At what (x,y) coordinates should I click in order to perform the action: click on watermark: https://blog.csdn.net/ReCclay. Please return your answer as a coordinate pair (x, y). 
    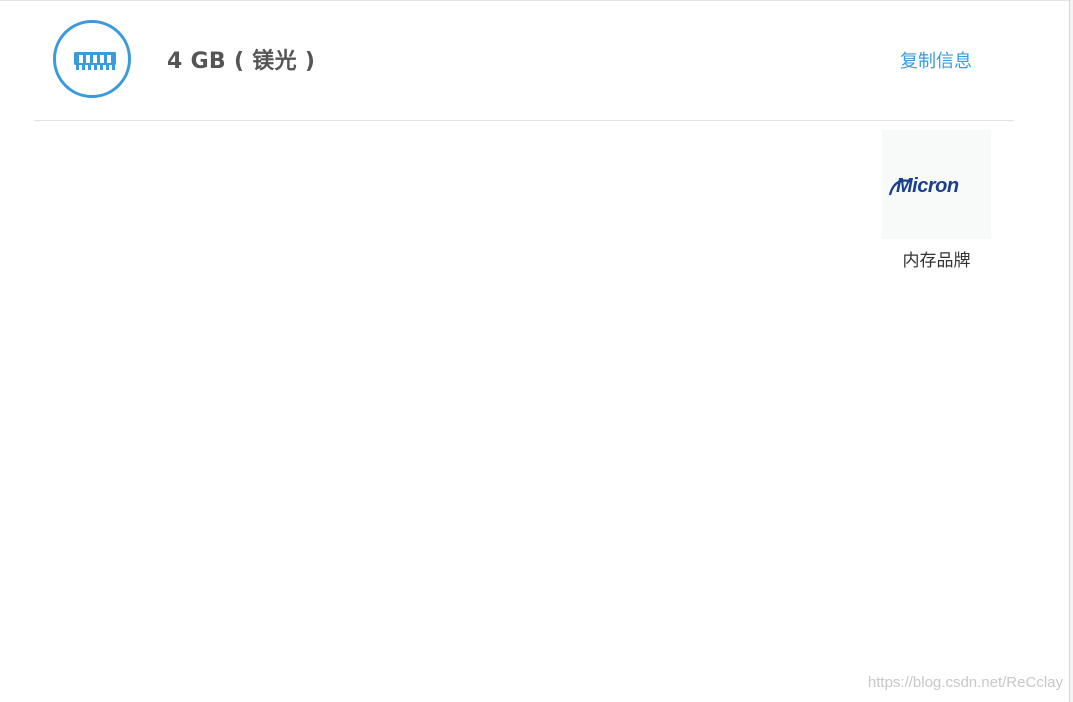
    Looking at the image, I should click on (965, 682).